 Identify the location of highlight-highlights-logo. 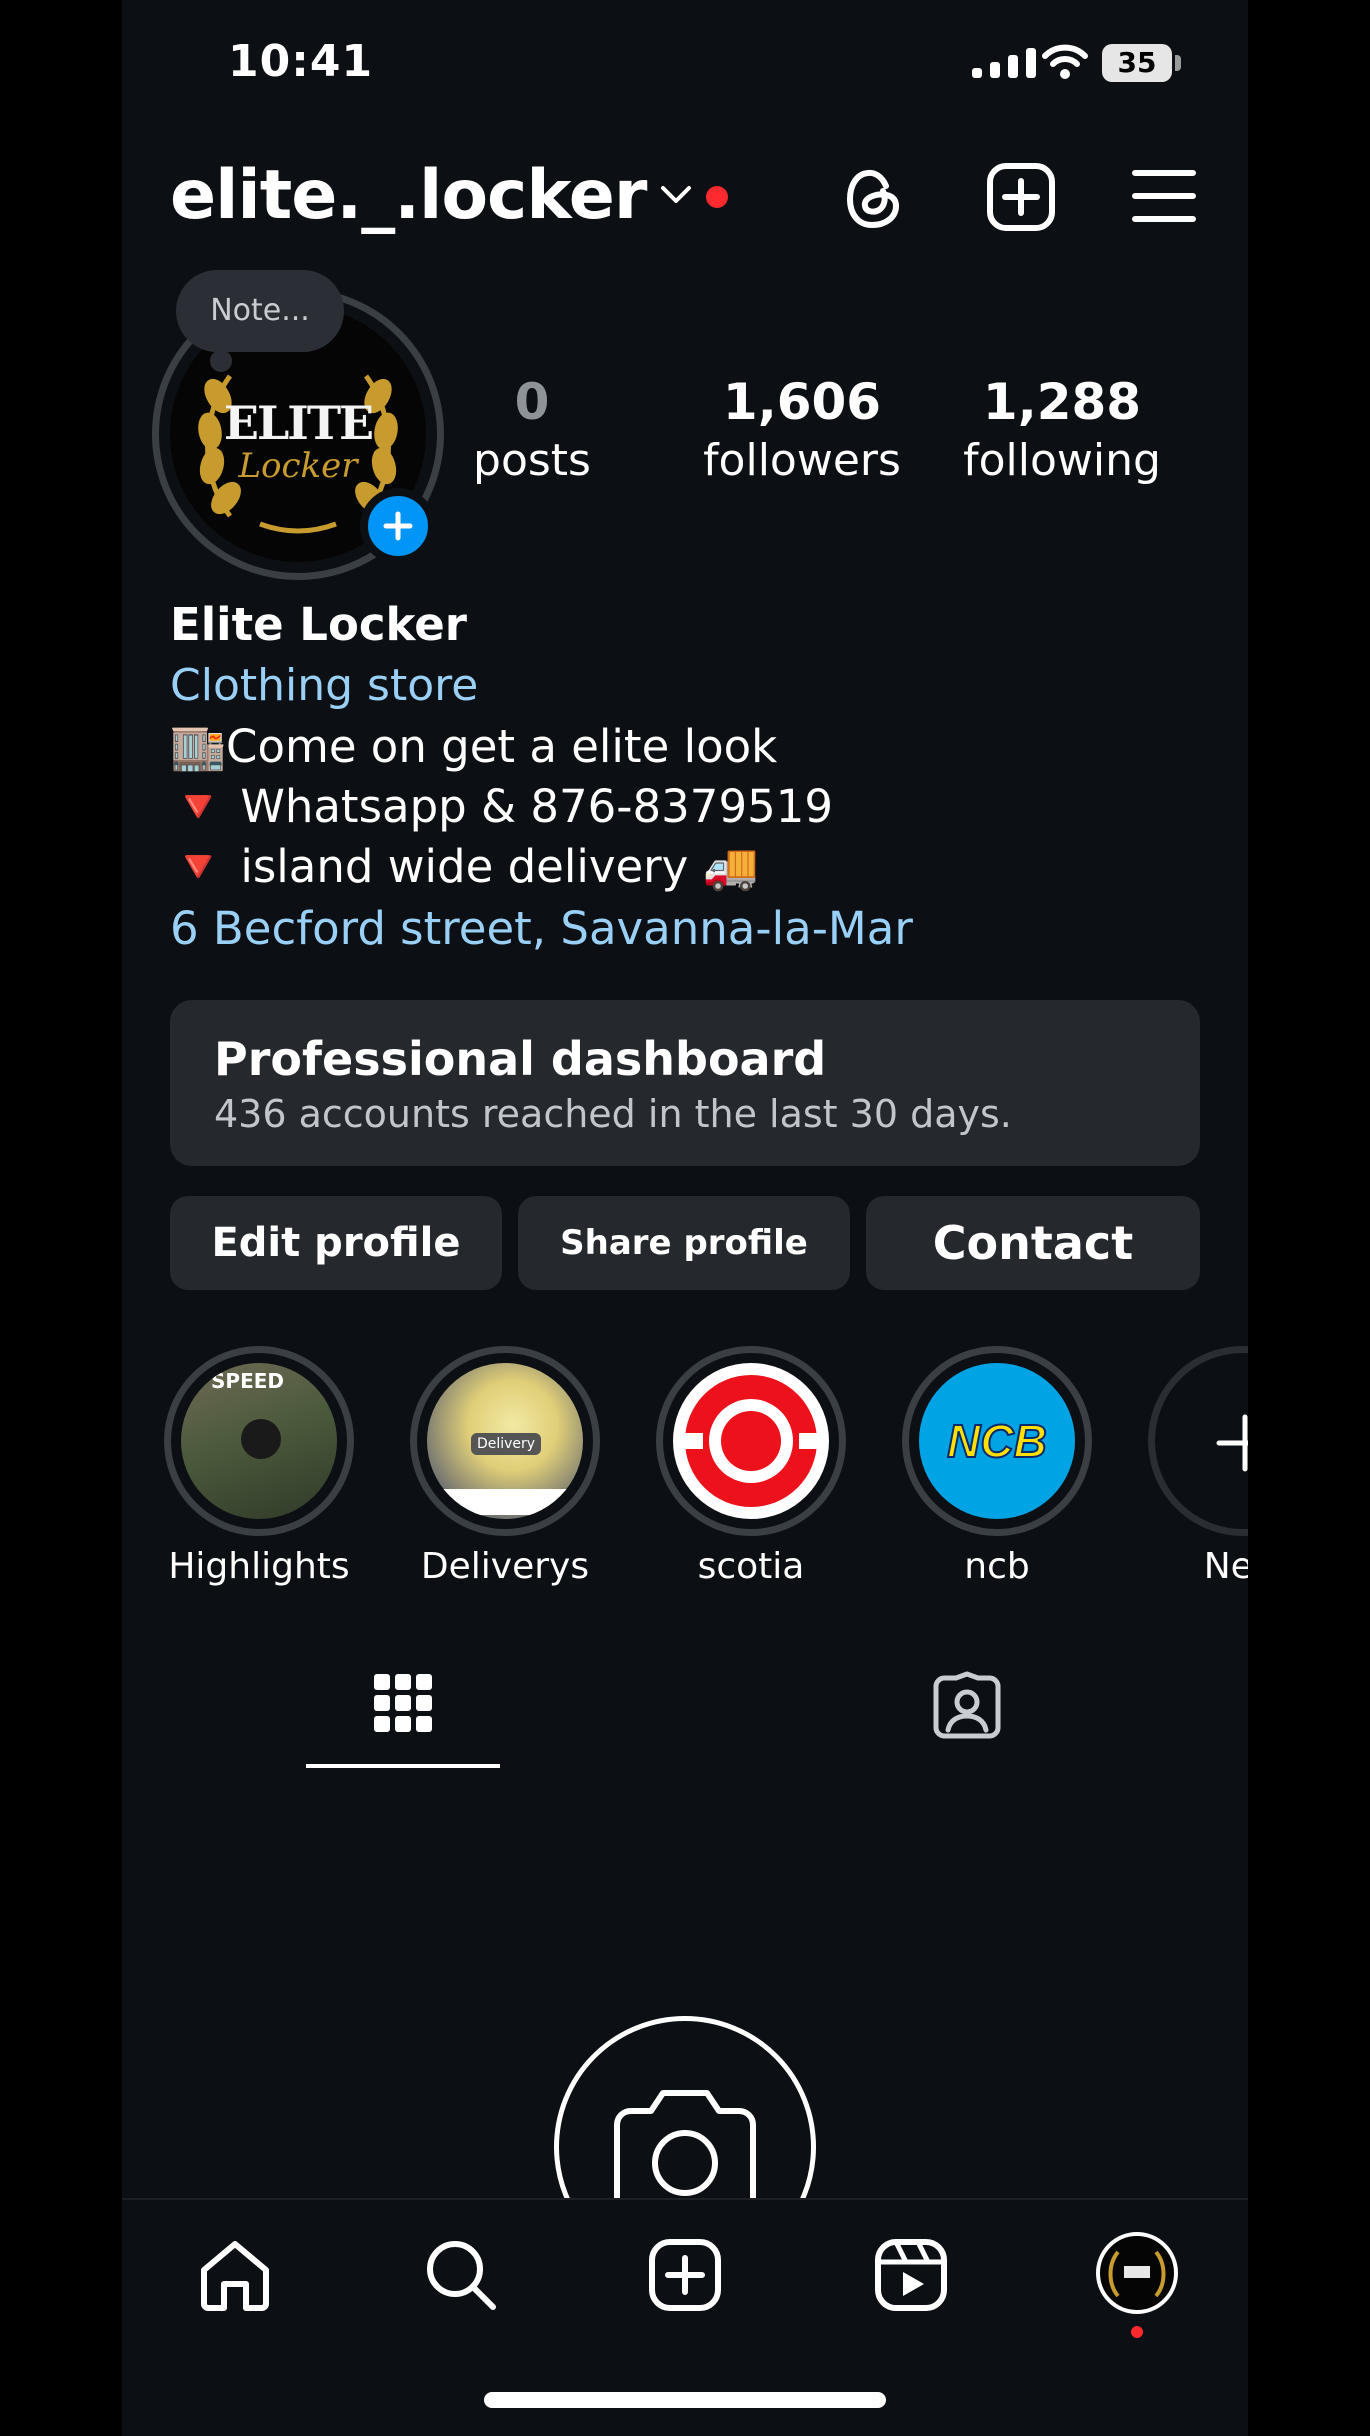
(261, 1439).